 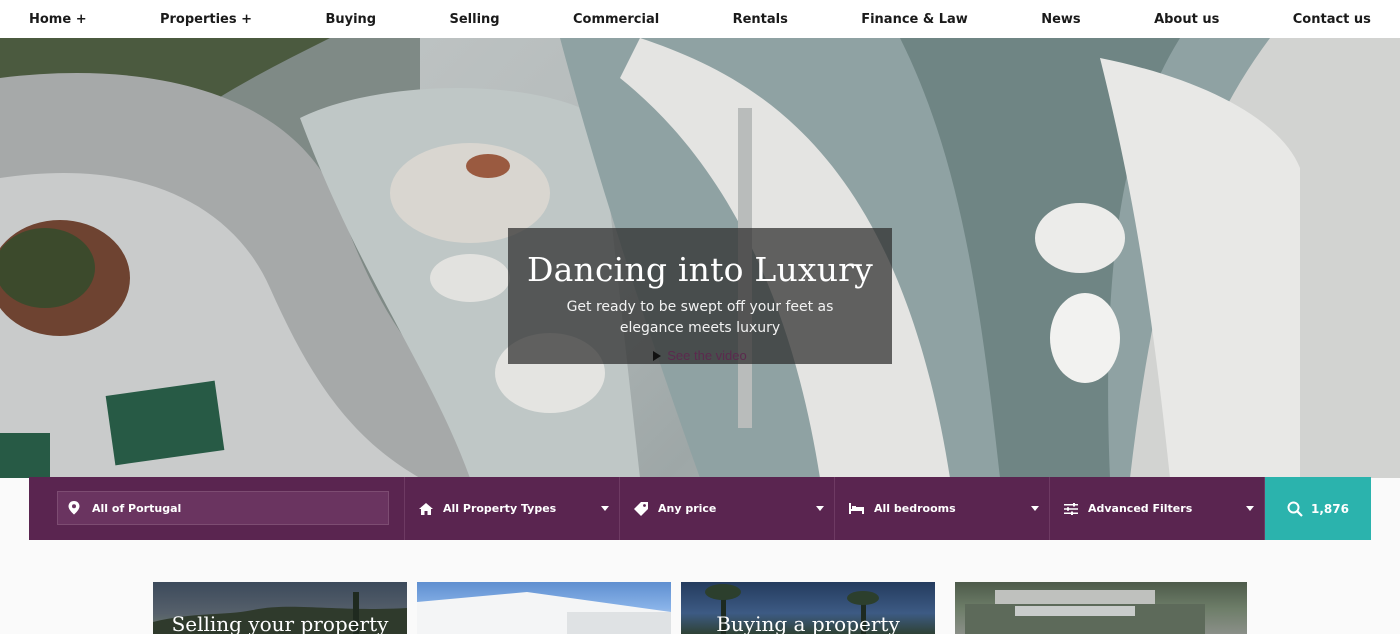 I want to click on nav-properties: Properties +, so click(x=206, y=19).